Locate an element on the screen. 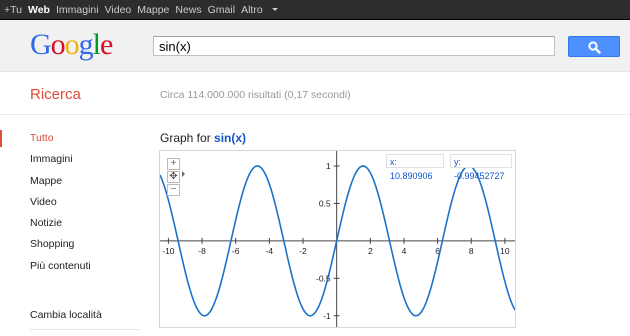 The image size is (630, 336). topnav-link-web: Web is located at coordinates (39, 10).